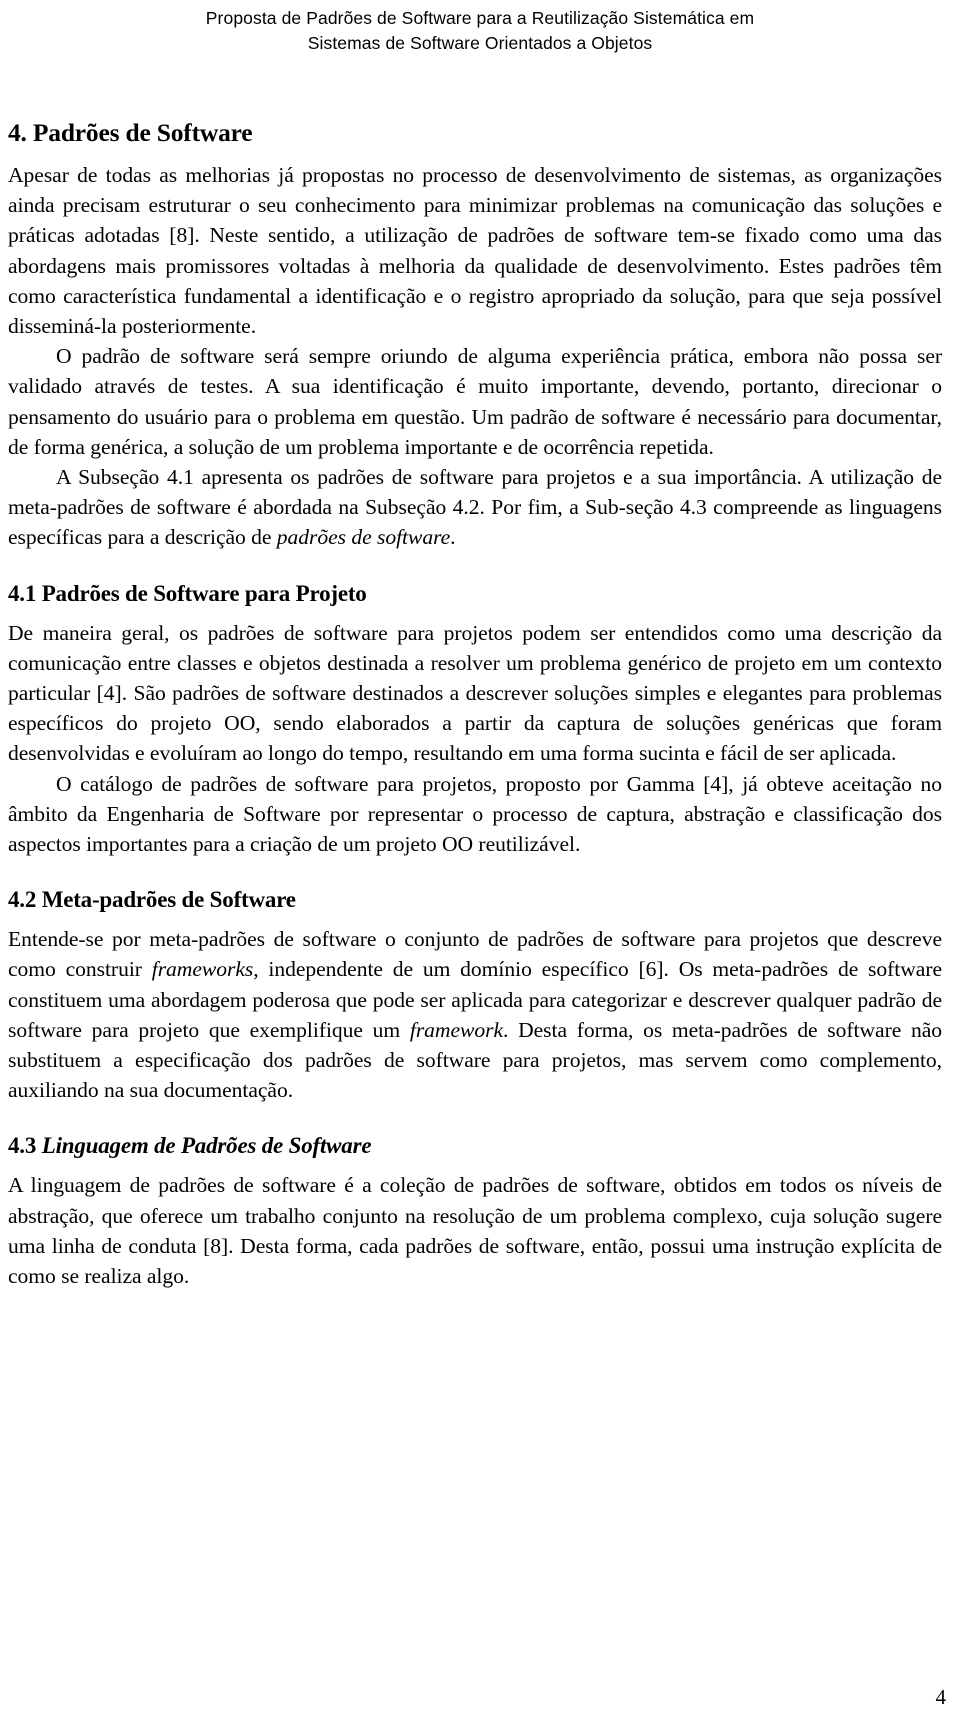 The height and width of the screenshot is (1730, 960). Describe the element at coordinates (152, 900) in the screenshot. I see `subsection-heading-4-2: 4.2 Meta-padrões de Software` at that location.